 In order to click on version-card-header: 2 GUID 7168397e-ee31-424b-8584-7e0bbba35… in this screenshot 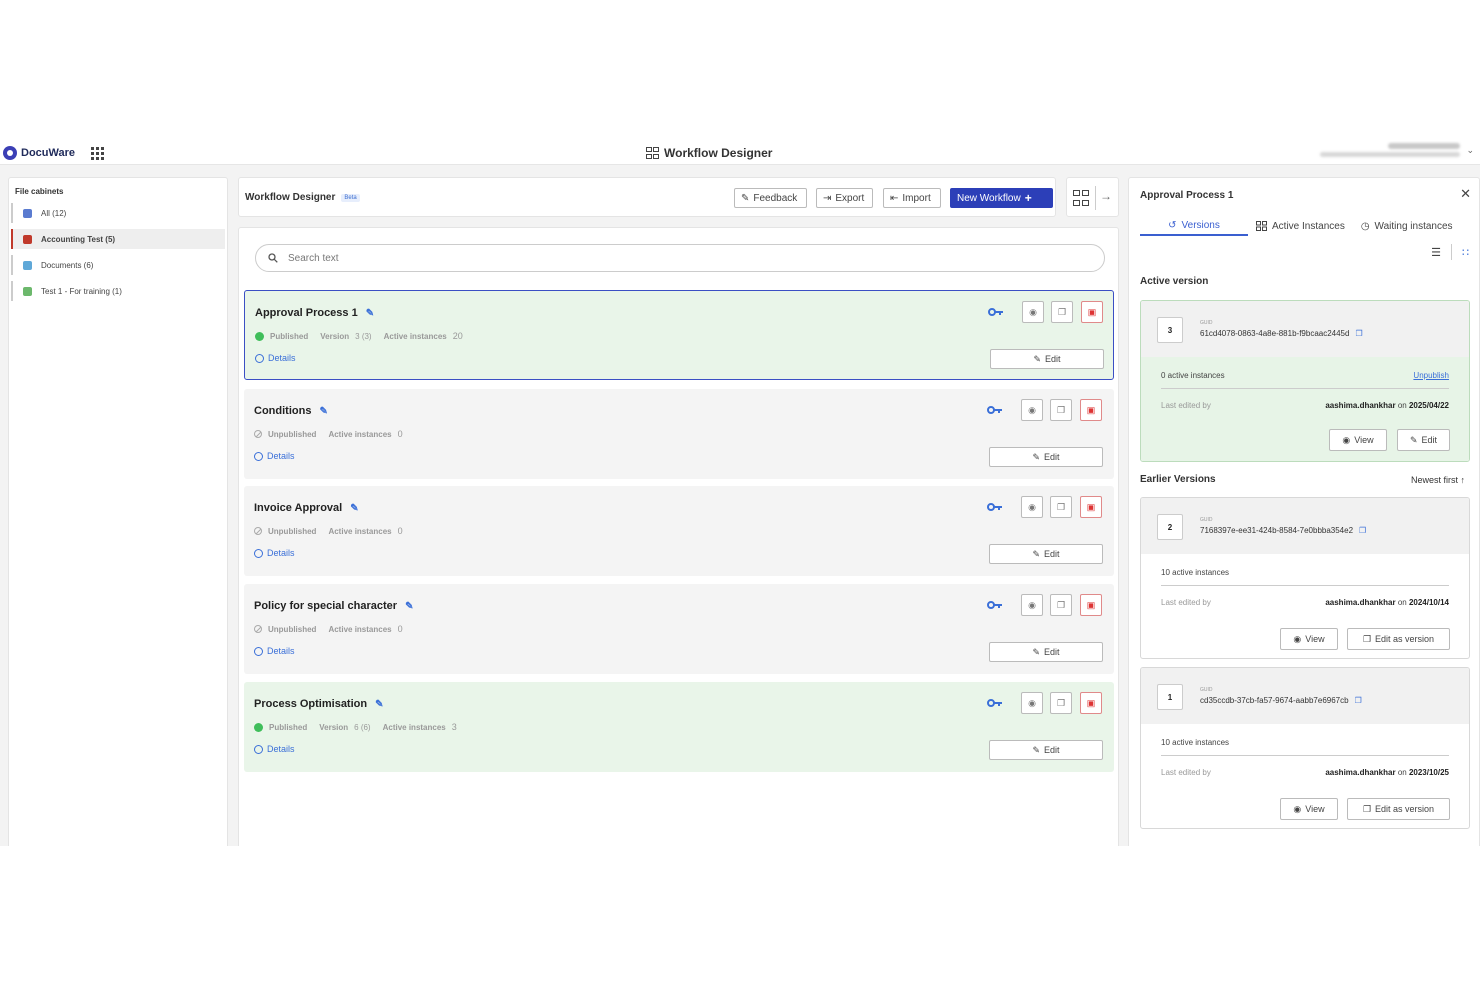, I will do `click(1305, 526)`.